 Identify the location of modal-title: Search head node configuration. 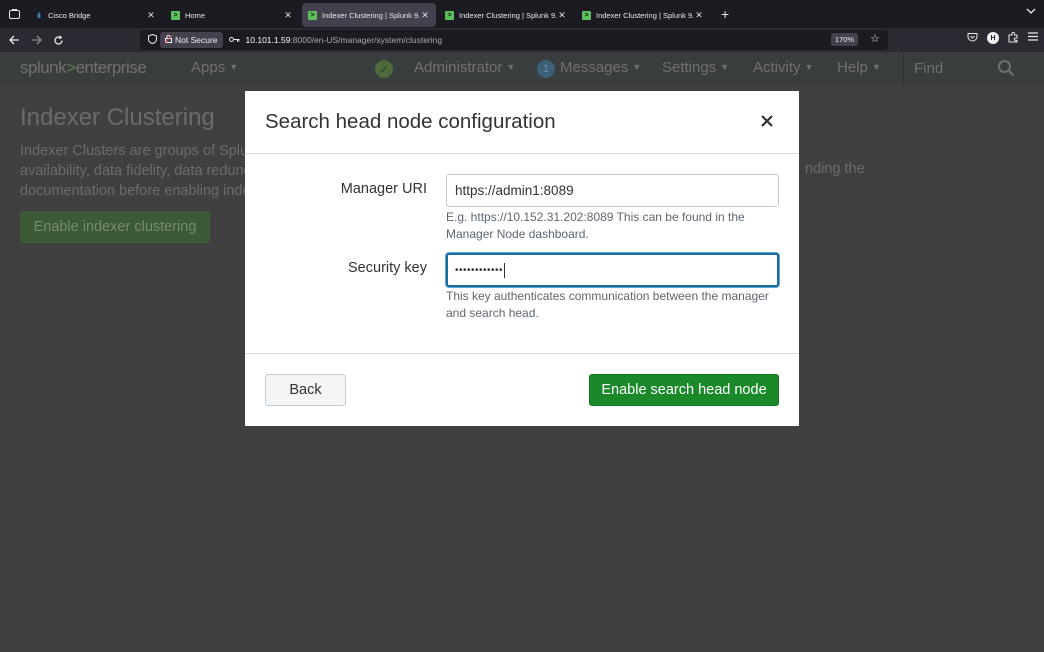
(410, 121).